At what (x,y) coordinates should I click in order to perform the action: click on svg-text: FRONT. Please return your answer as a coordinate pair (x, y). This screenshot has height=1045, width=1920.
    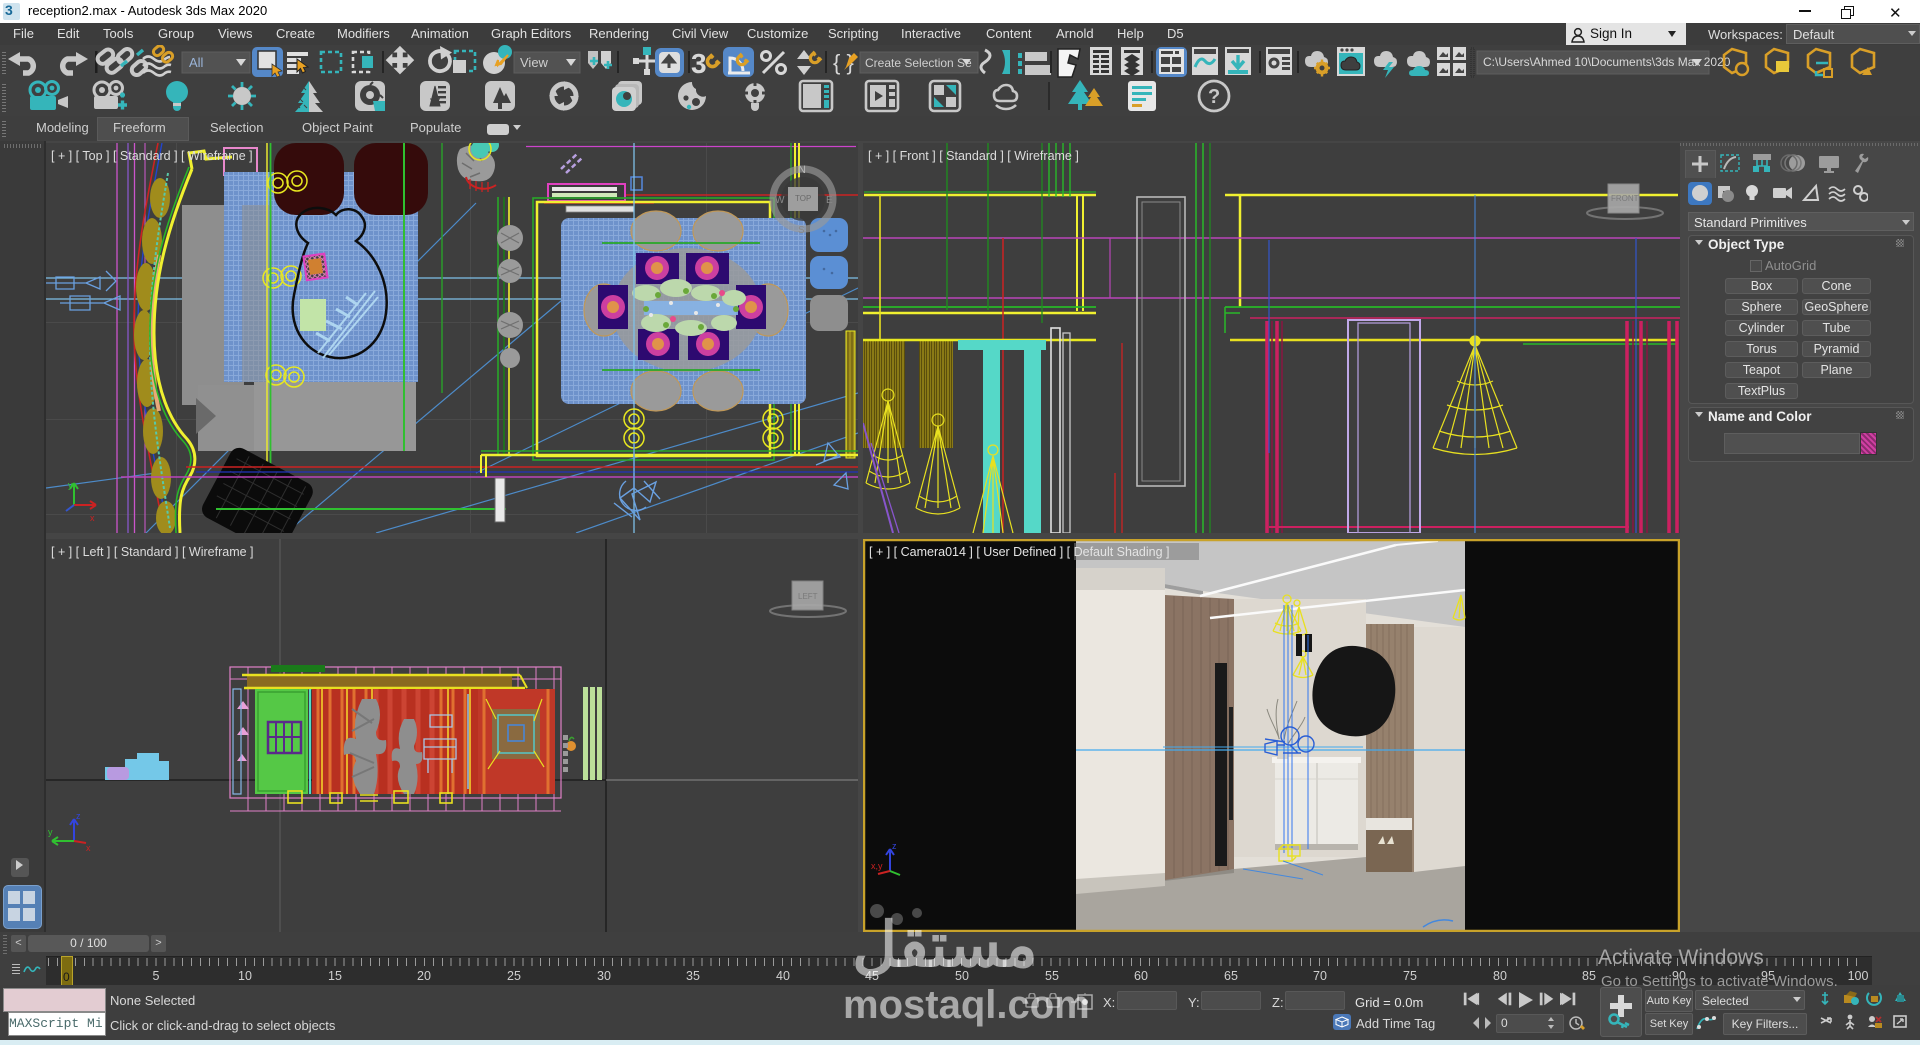
    Looking at the image, I should click on (1625, 198).